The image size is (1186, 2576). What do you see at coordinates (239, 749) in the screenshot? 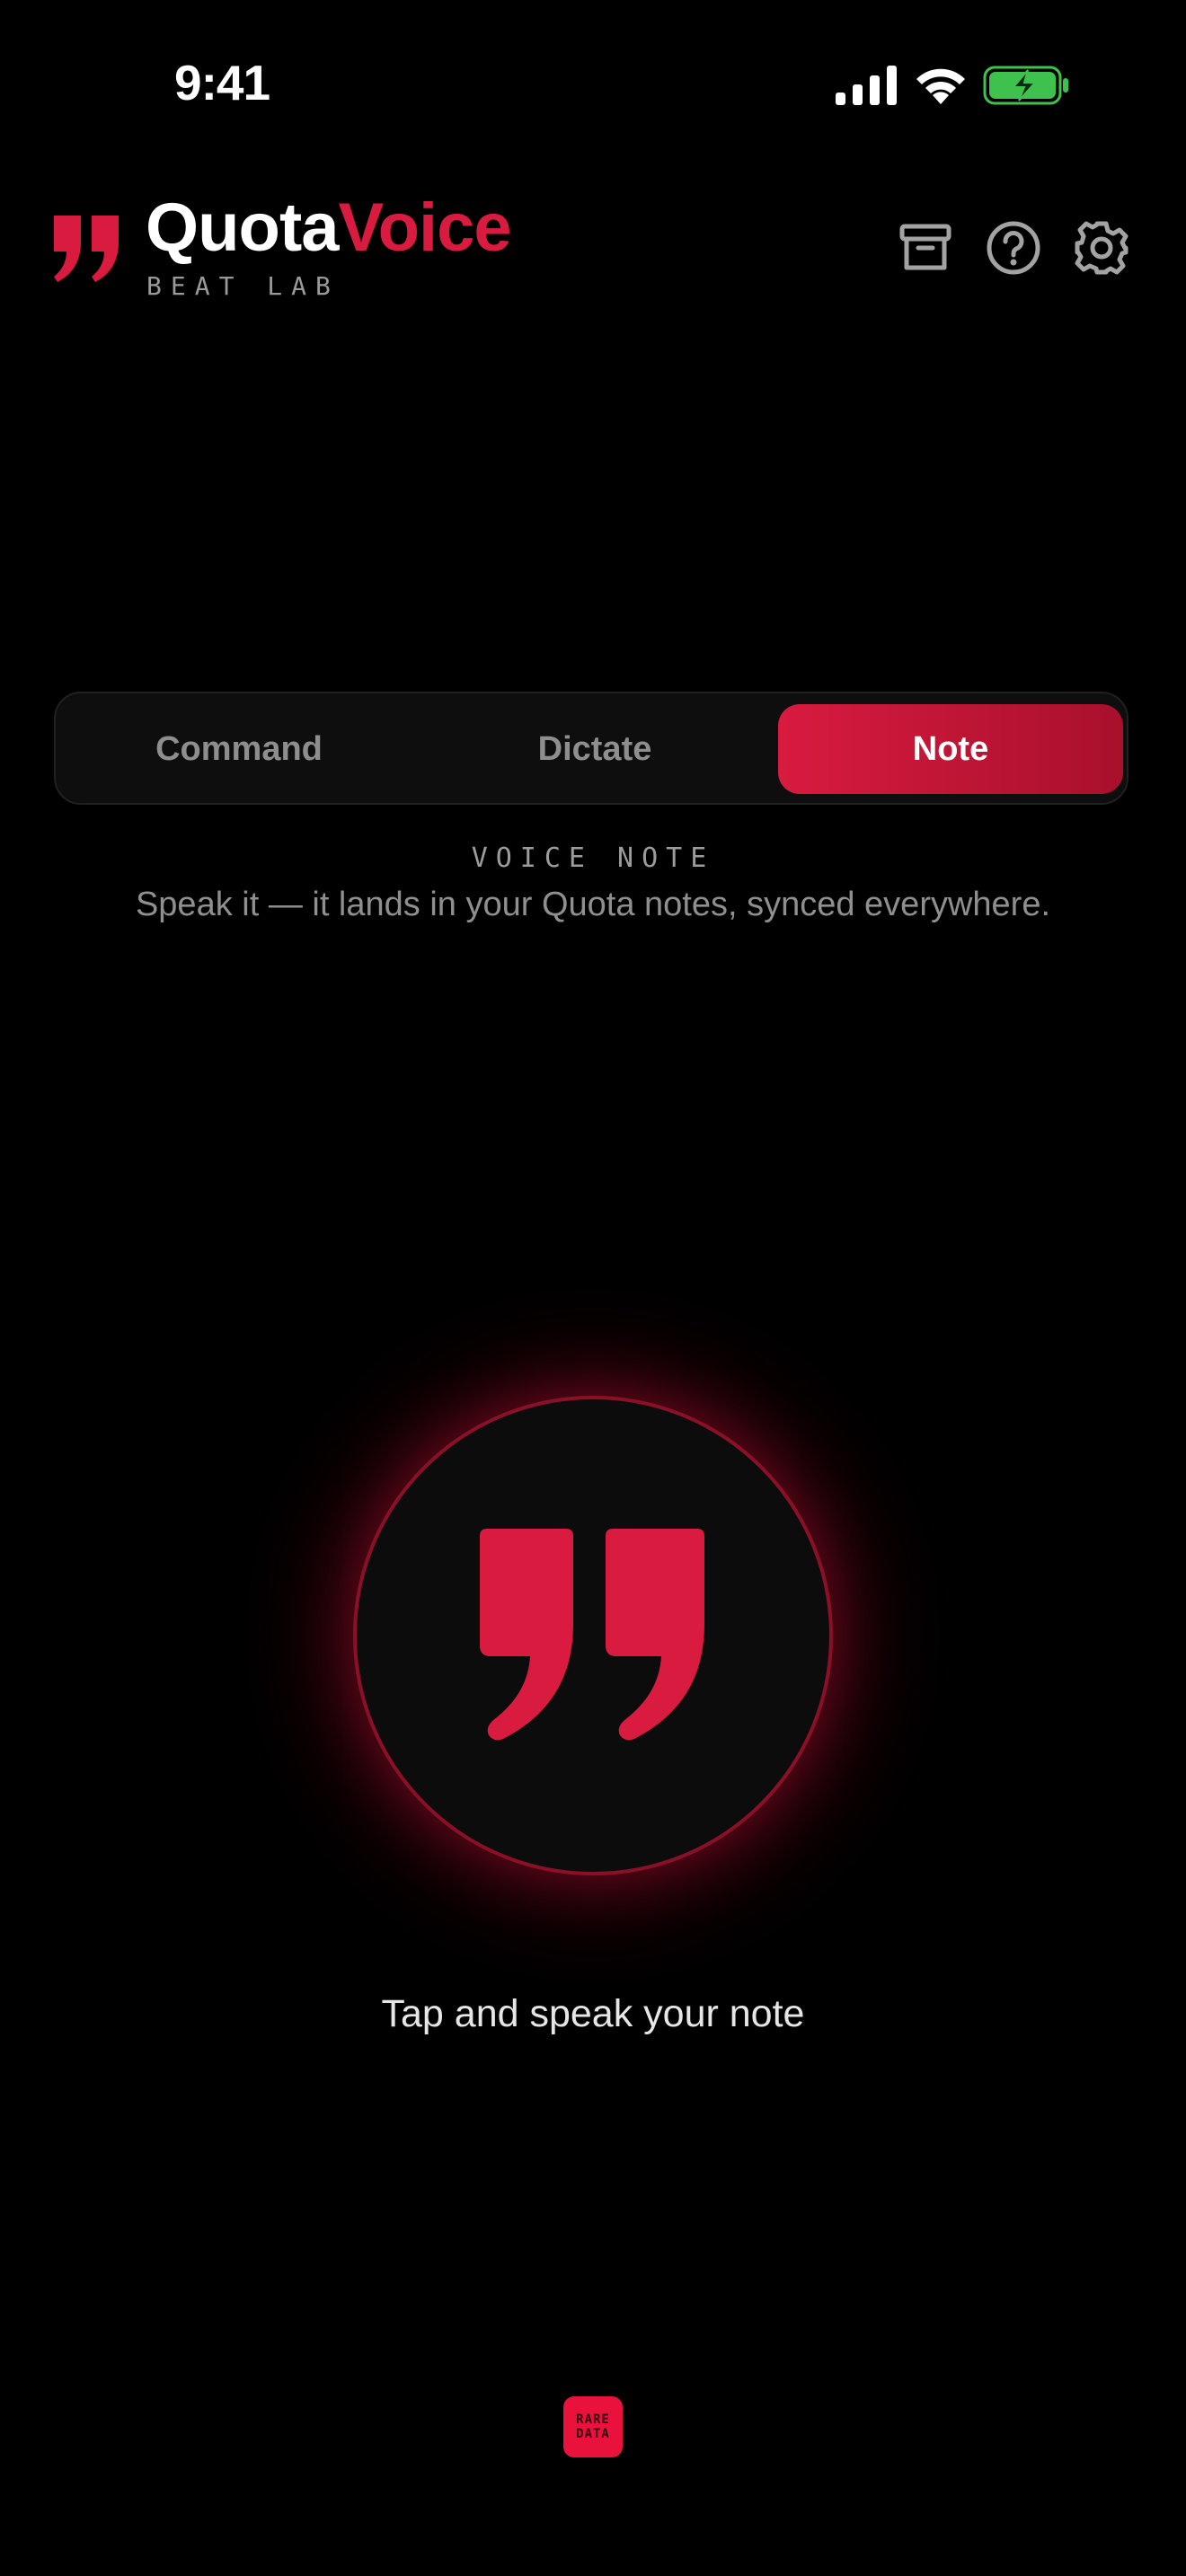
I see `tab-command: Command` at bounding box center [239, 749].